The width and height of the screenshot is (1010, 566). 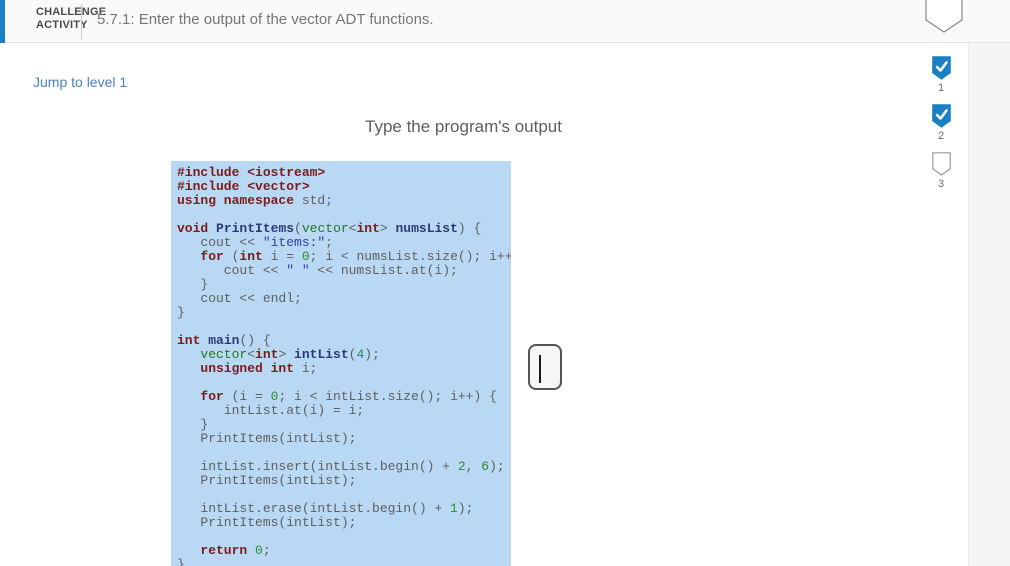 I want to click on text-caret, so click(x=540, y=369).